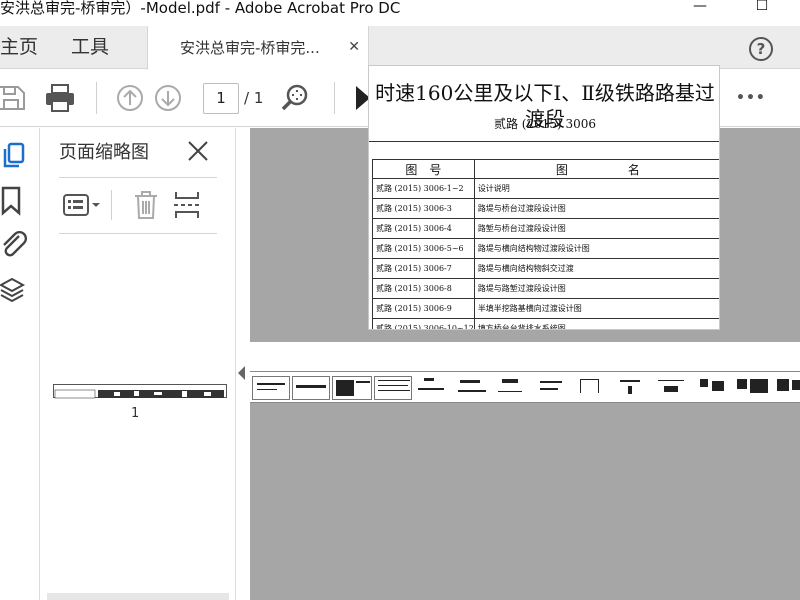  Describe the element at coordinates (596, 288) in the screenshot. I see `drawing-name: 路堤与路堑过渡段设计图` at that location.